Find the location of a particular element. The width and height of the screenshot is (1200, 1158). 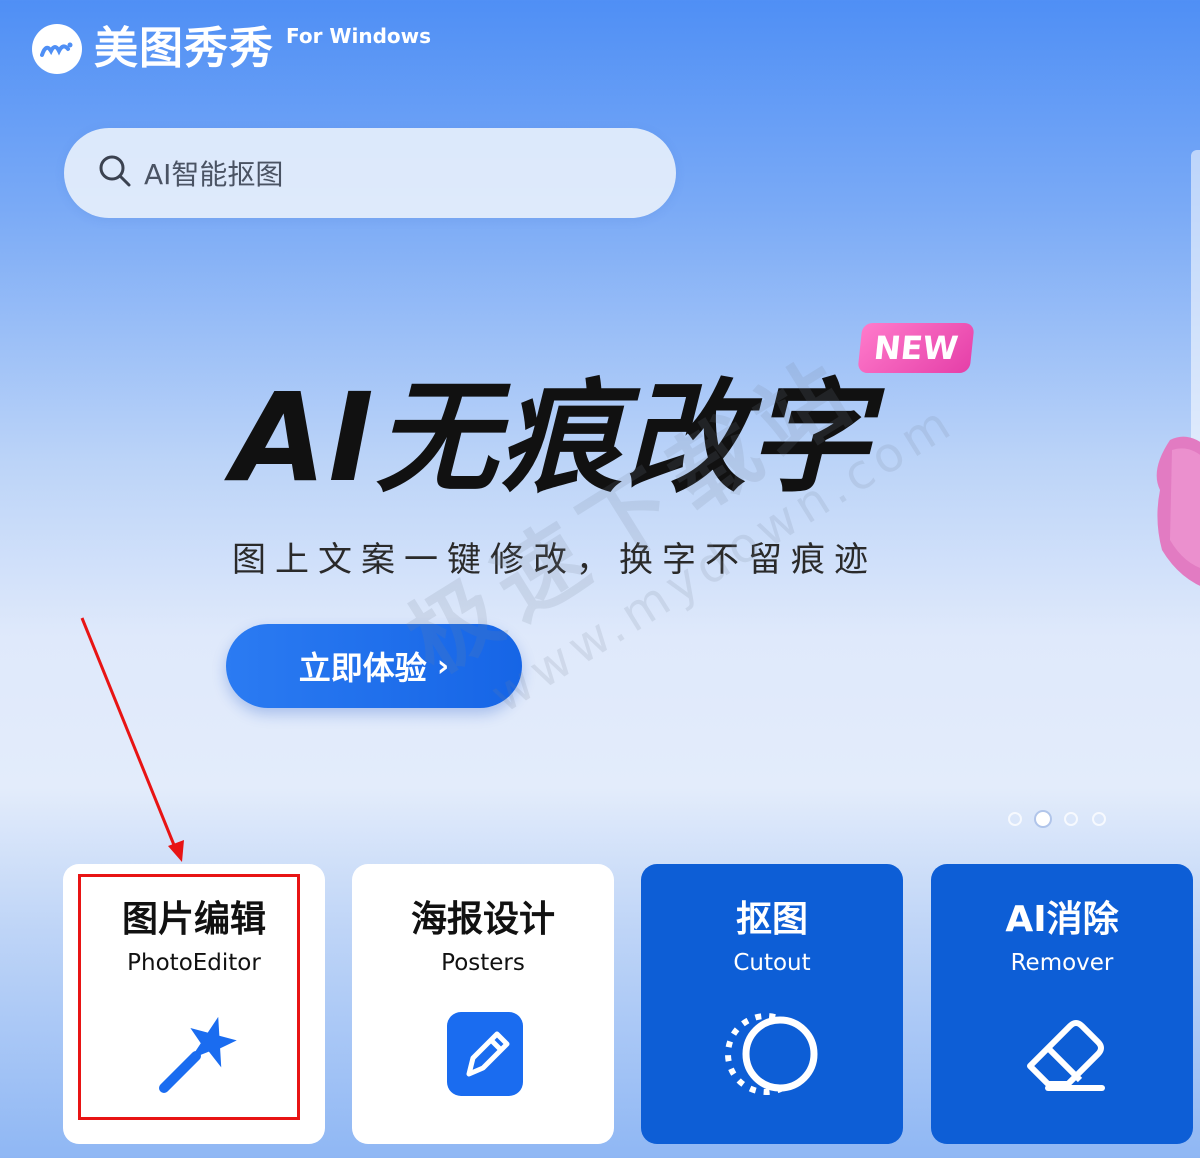

search-bar: AI智能抠图 is located at coordinates (370, 173).